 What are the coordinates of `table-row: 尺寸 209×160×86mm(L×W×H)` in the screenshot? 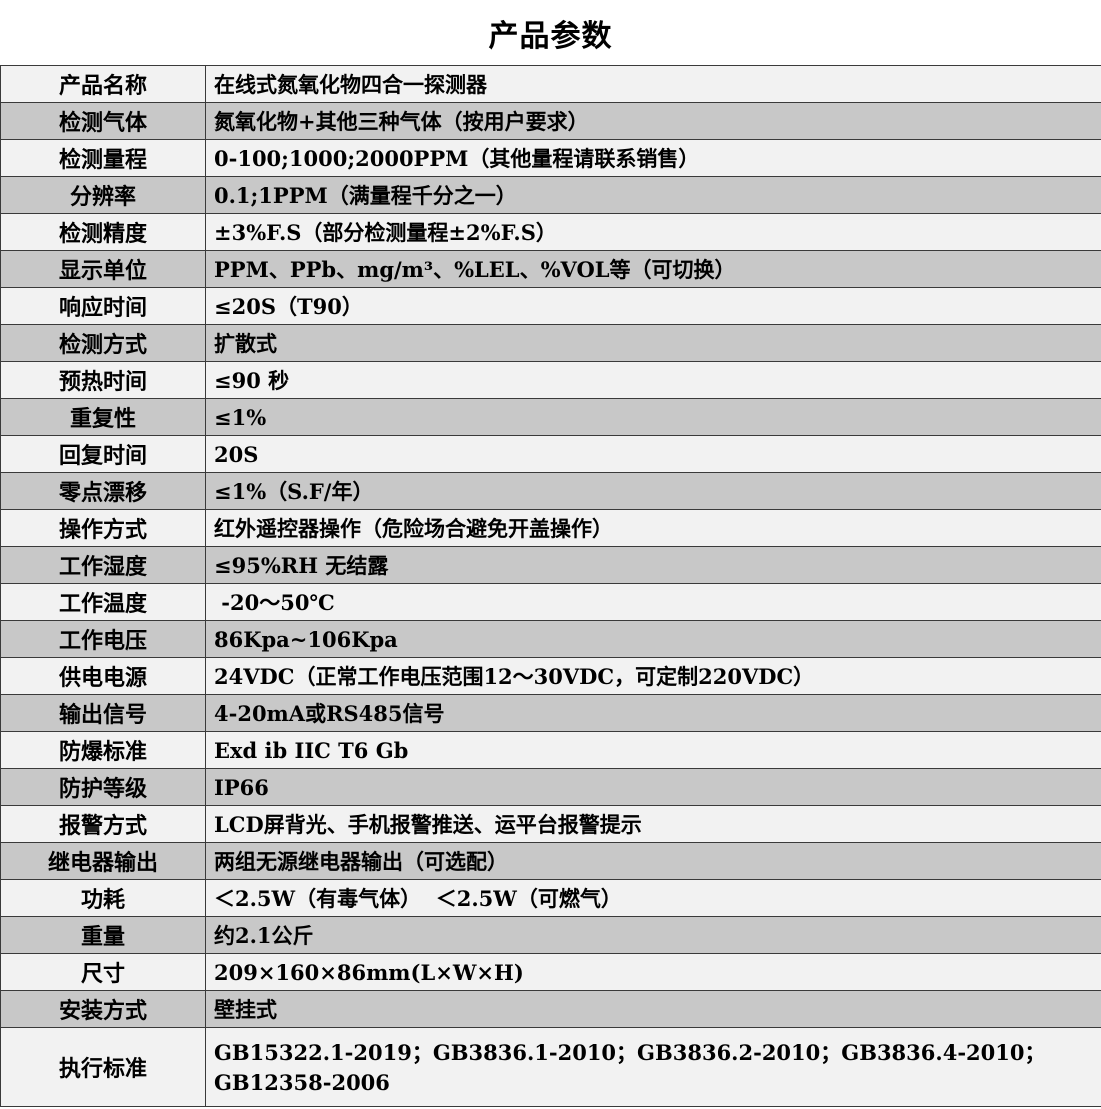 It's located at (550, 972).